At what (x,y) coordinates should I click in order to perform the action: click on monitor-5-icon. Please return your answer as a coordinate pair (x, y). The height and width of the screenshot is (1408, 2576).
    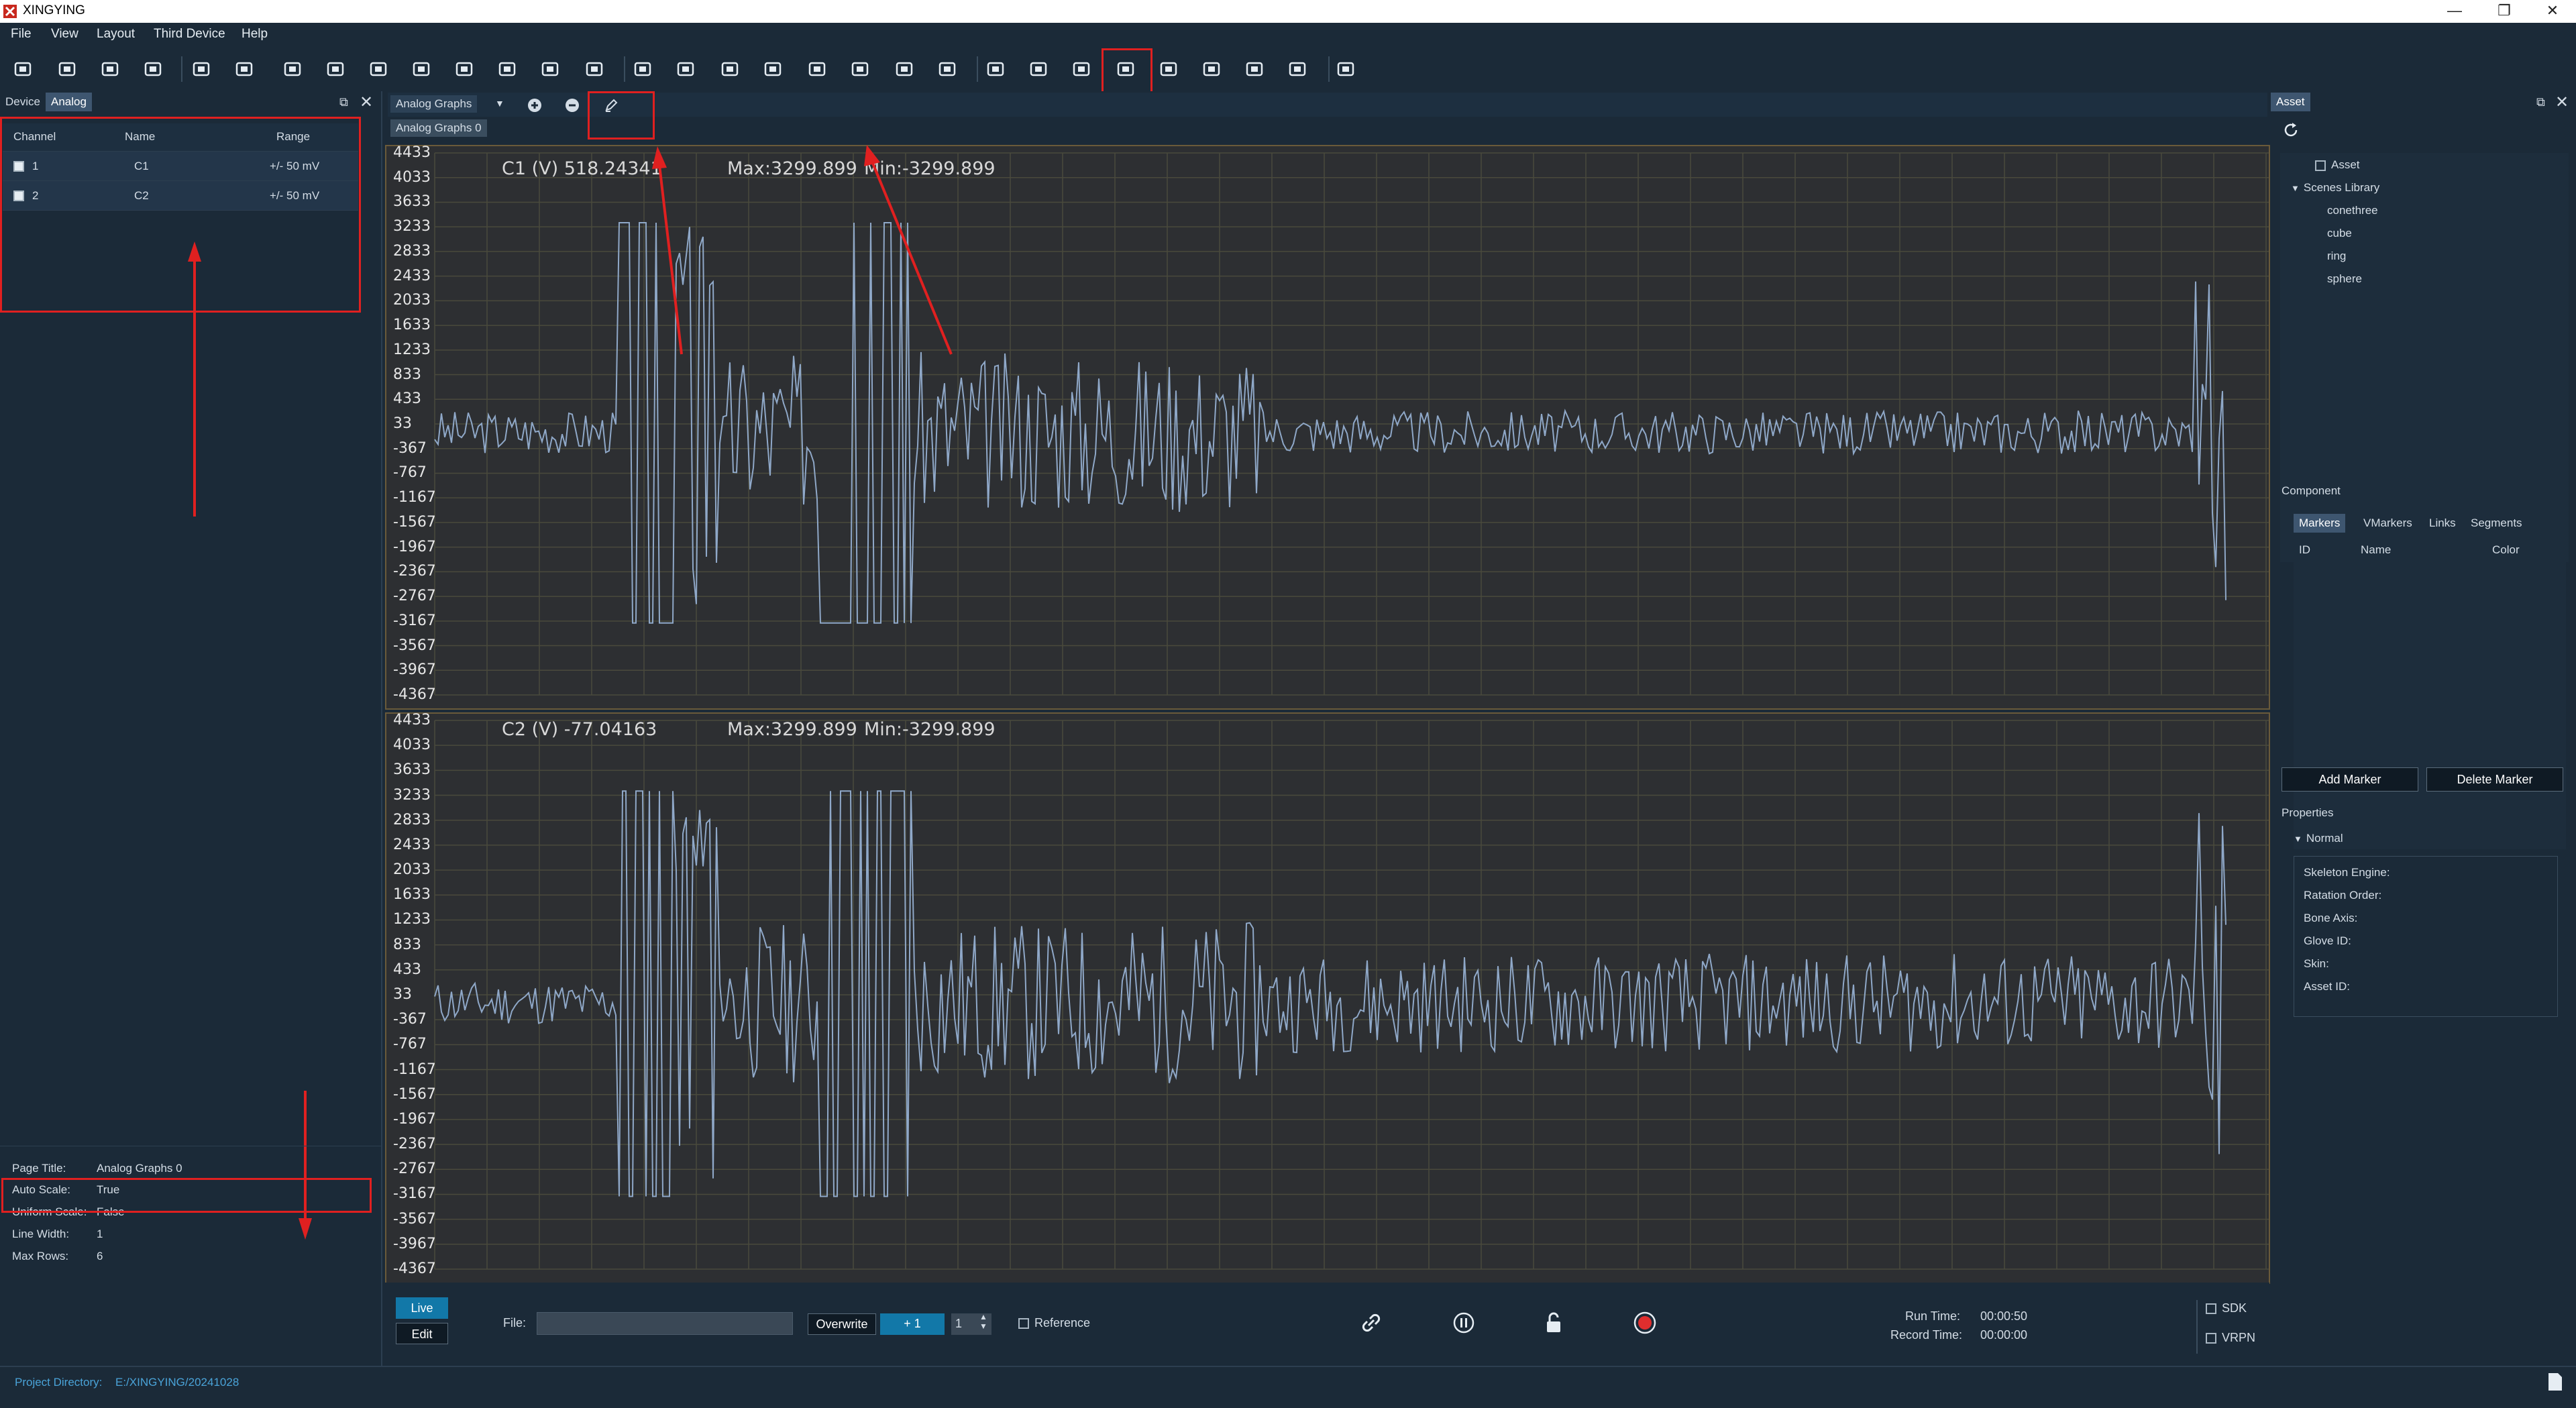
    Looking at the image, I should click on (817, 69).